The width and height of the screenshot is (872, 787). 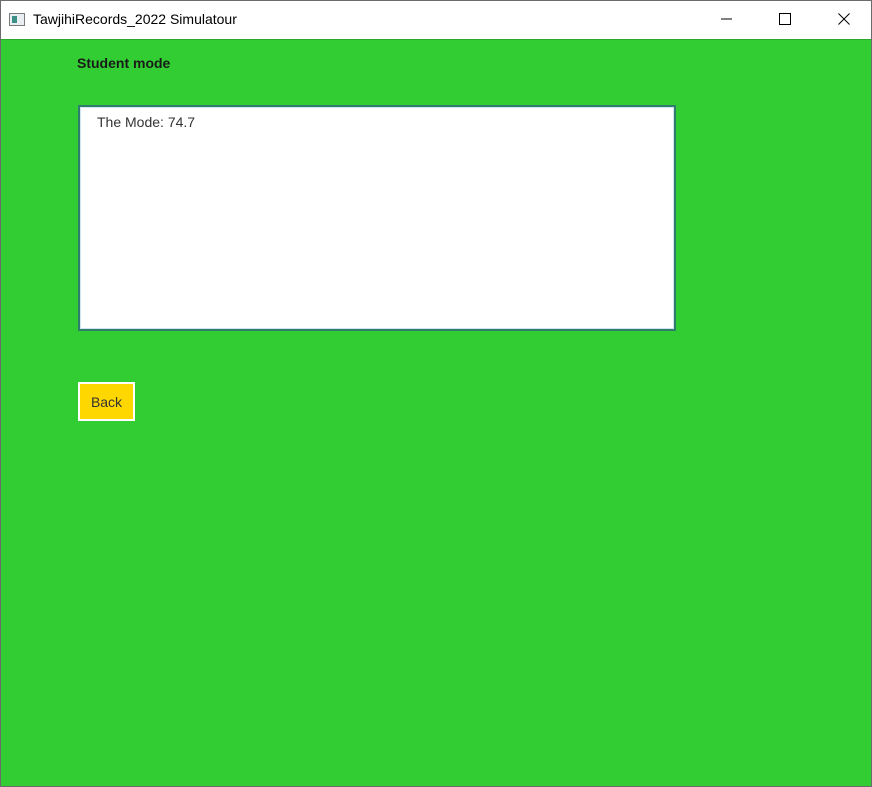 I want to click on minimize-button, so click(x=727, y=19).